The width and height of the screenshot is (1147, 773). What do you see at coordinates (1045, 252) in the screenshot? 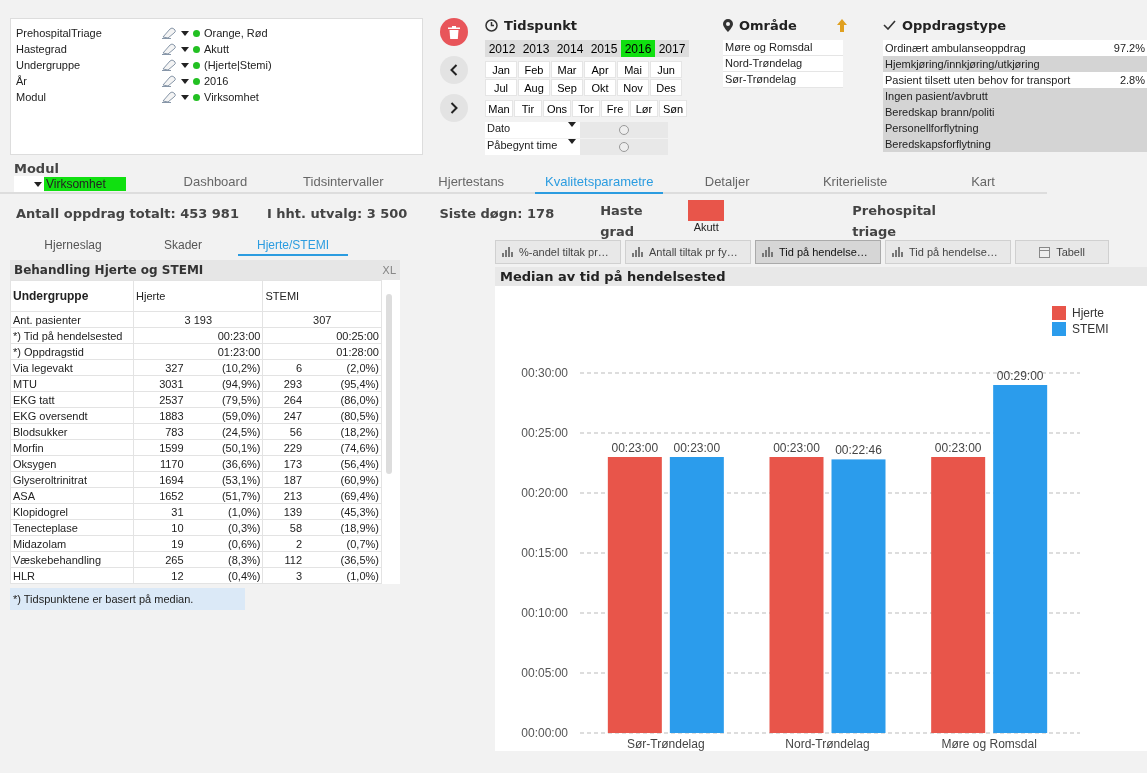
I see `table-icon` at bounding box center [1045, 252].